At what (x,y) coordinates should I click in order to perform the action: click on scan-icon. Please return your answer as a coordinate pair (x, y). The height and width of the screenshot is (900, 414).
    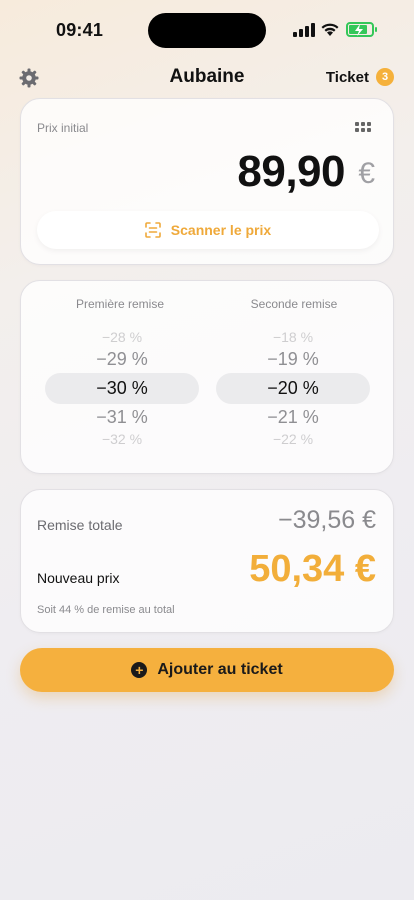
    Looking at the image, I should click on (152, 230).